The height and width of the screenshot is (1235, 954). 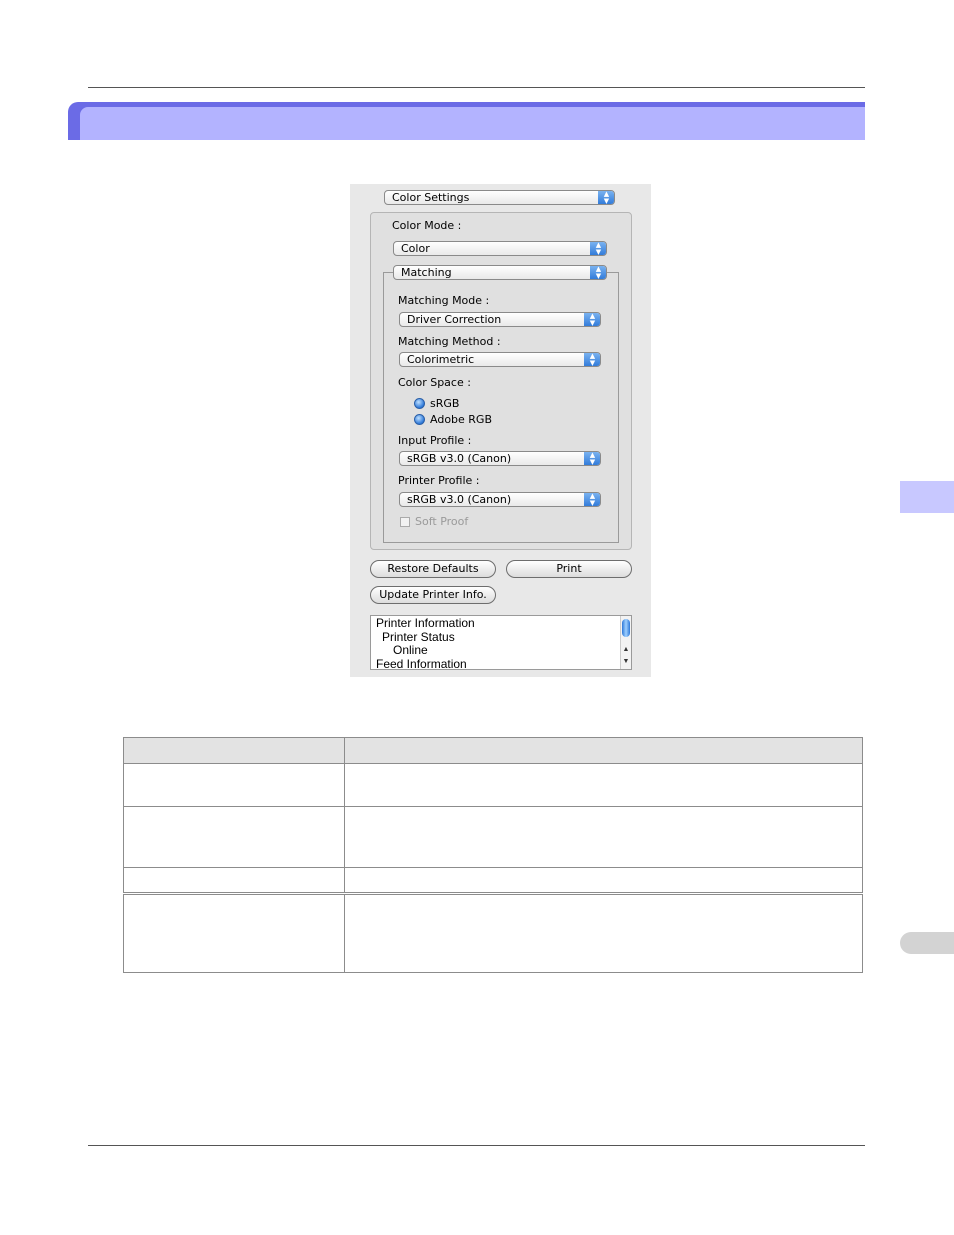 I want to click on scroll-up-icon: ▲, so click(x=626, y=650).